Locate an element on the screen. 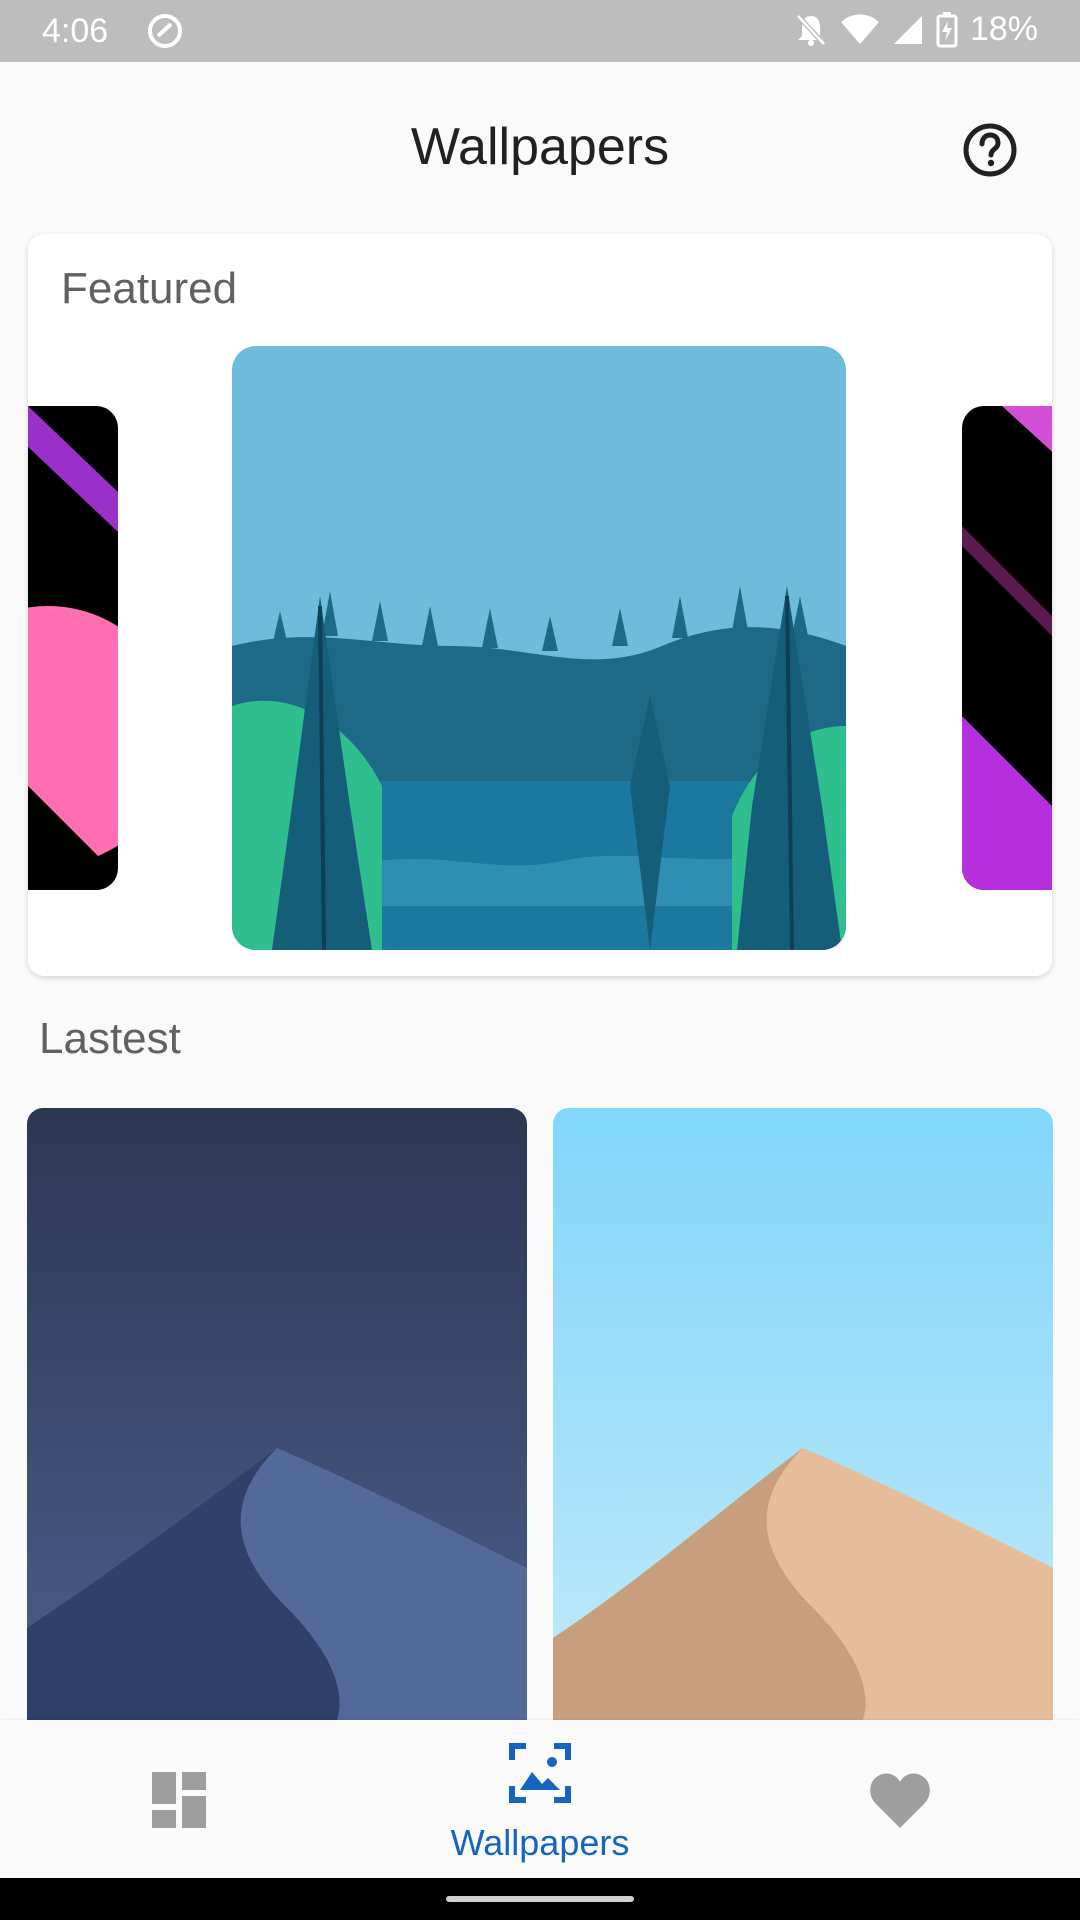  help-button is located at coordinates (990, 150).